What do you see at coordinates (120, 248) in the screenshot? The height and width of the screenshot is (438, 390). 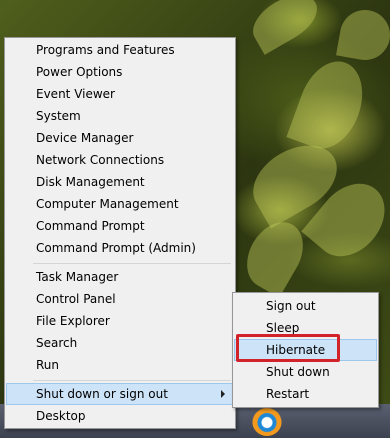 I see `menu-item-command-prompt-admin: Command Prompt (Admin)` at bounding box center [120, 248].